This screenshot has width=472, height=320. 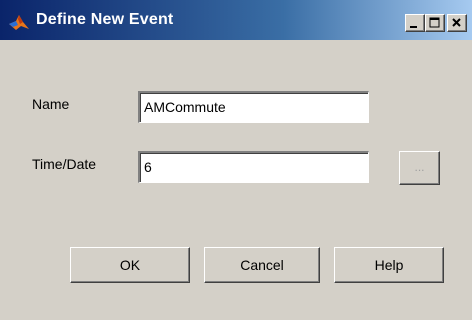 I want to click on name-field: AMCommute, so click(x=253, y=107).